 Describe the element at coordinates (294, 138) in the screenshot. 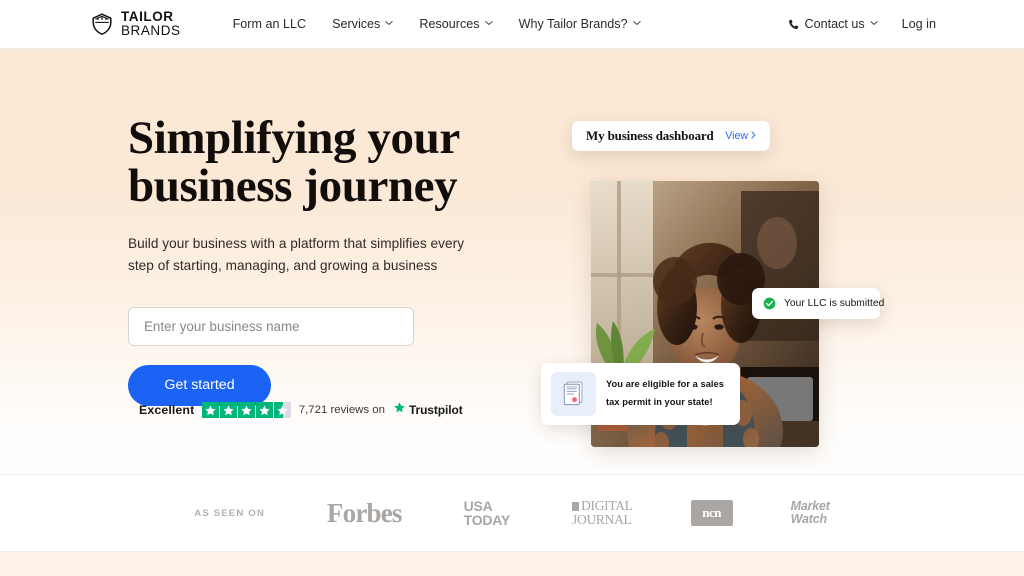

I see `headline-line-1: Simplifying your` at that location.